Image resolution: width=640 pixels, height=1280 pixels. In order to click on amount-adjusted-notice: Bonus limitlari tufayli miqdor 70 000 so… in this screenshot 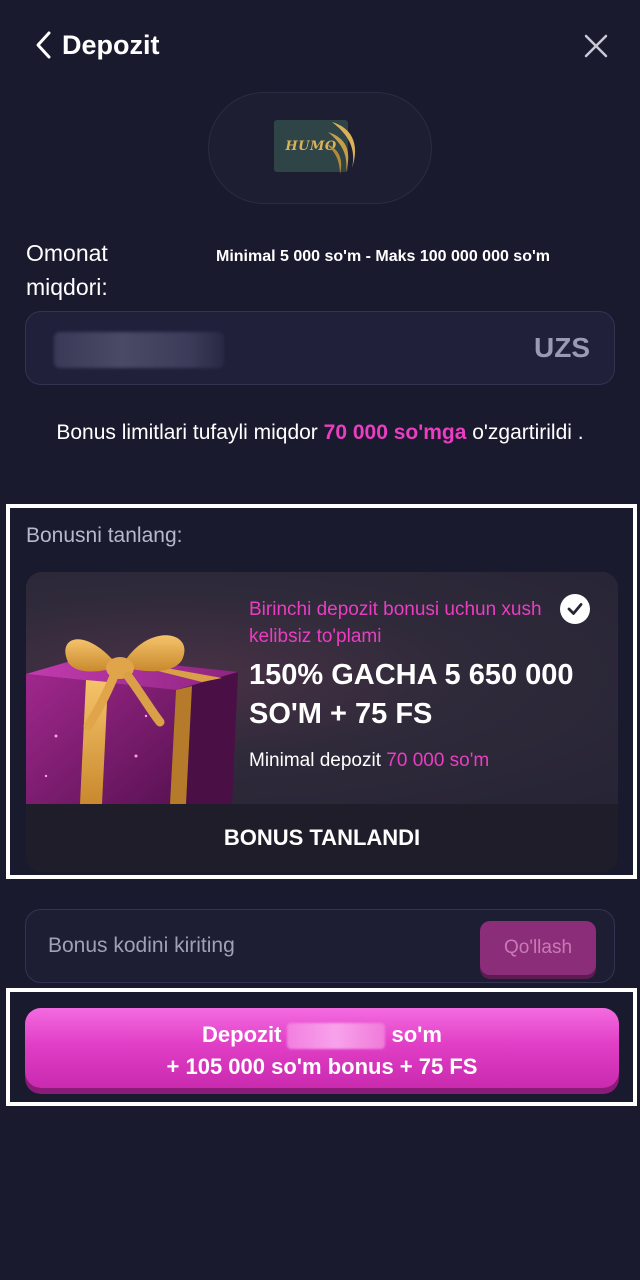, I will do `click(320, 432)`.